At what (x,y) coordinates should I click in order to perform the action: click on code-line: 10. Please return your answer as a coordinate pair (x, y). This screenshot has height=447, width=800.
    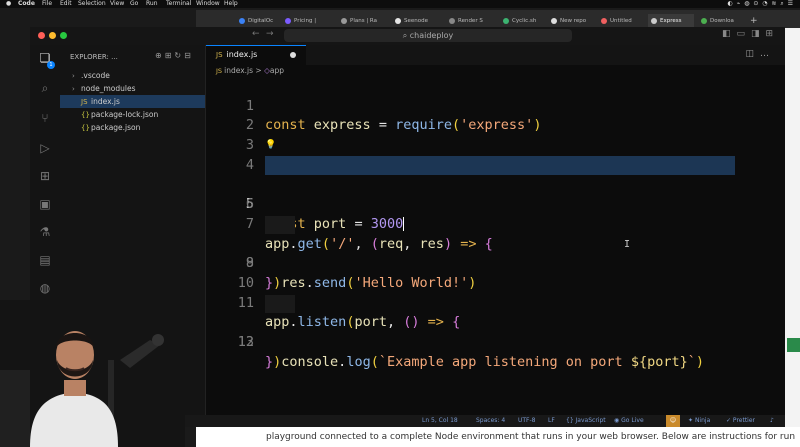
    Looking at the image, I should click on (495, 272).